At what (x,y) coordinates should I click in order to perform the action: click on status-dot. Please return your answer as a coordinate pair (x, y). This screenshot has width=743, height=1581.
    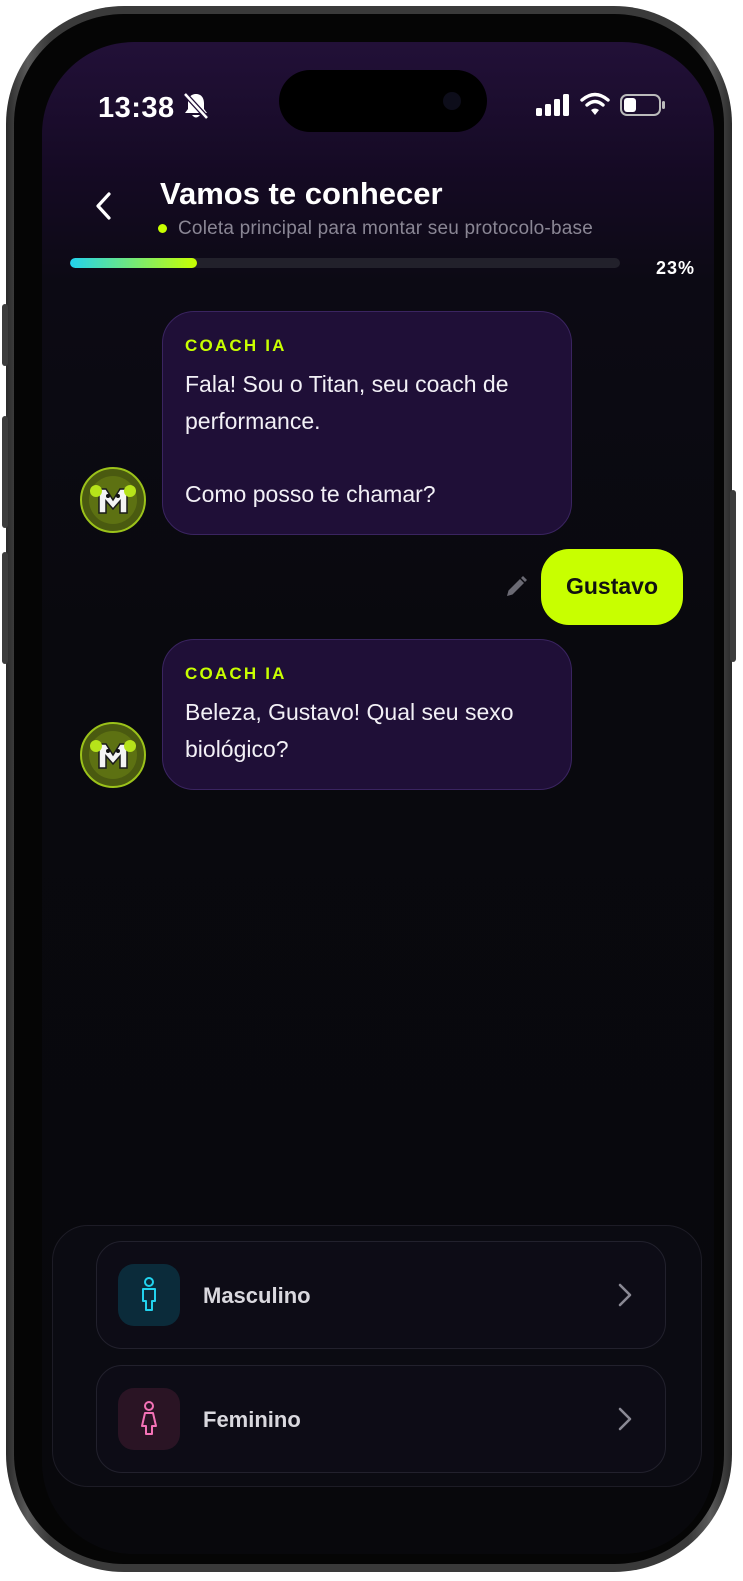
    Looking at the image, I should click on (162, 228).